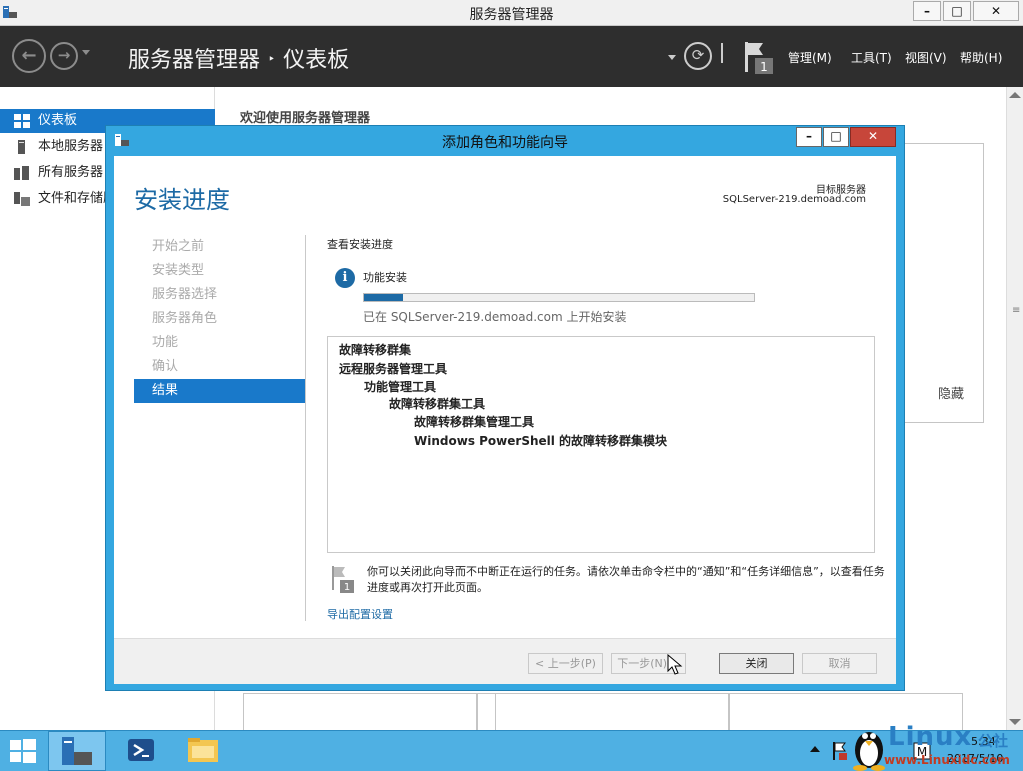 Image resolution: width=1023 pixels, height=771 pixels. Describe the element at coordinates (220, 391) in the screenshot. I see `wizard-step-results: 结果` at that location.